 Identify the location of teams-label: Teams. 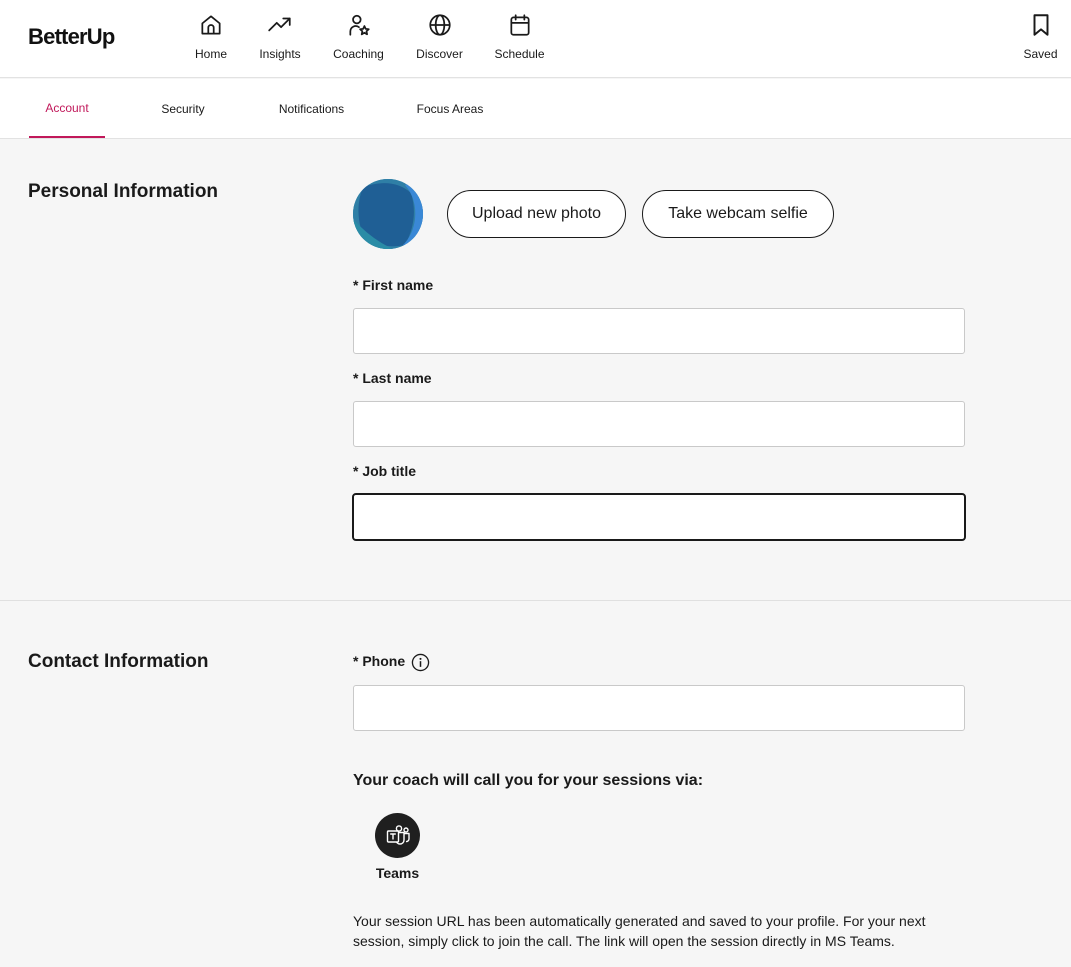
(397, 873).